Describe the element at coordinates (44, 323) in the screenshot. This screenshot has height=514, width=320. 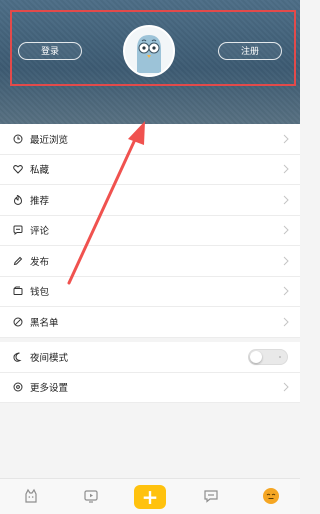
I see `menu-item-label: 黑名单` at that location.